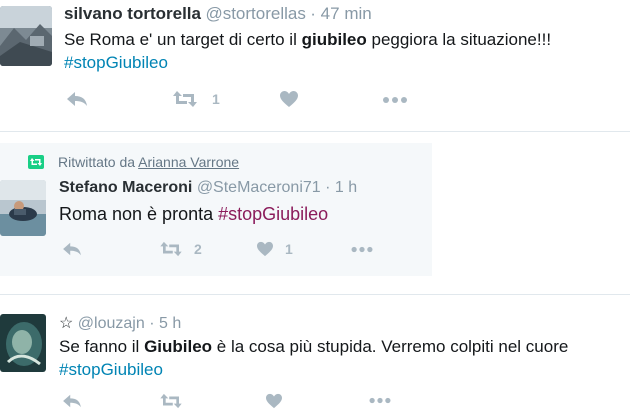 This screenshot has height=409, width=630. I want to click on retweet-button: 1, so click(196, 99).